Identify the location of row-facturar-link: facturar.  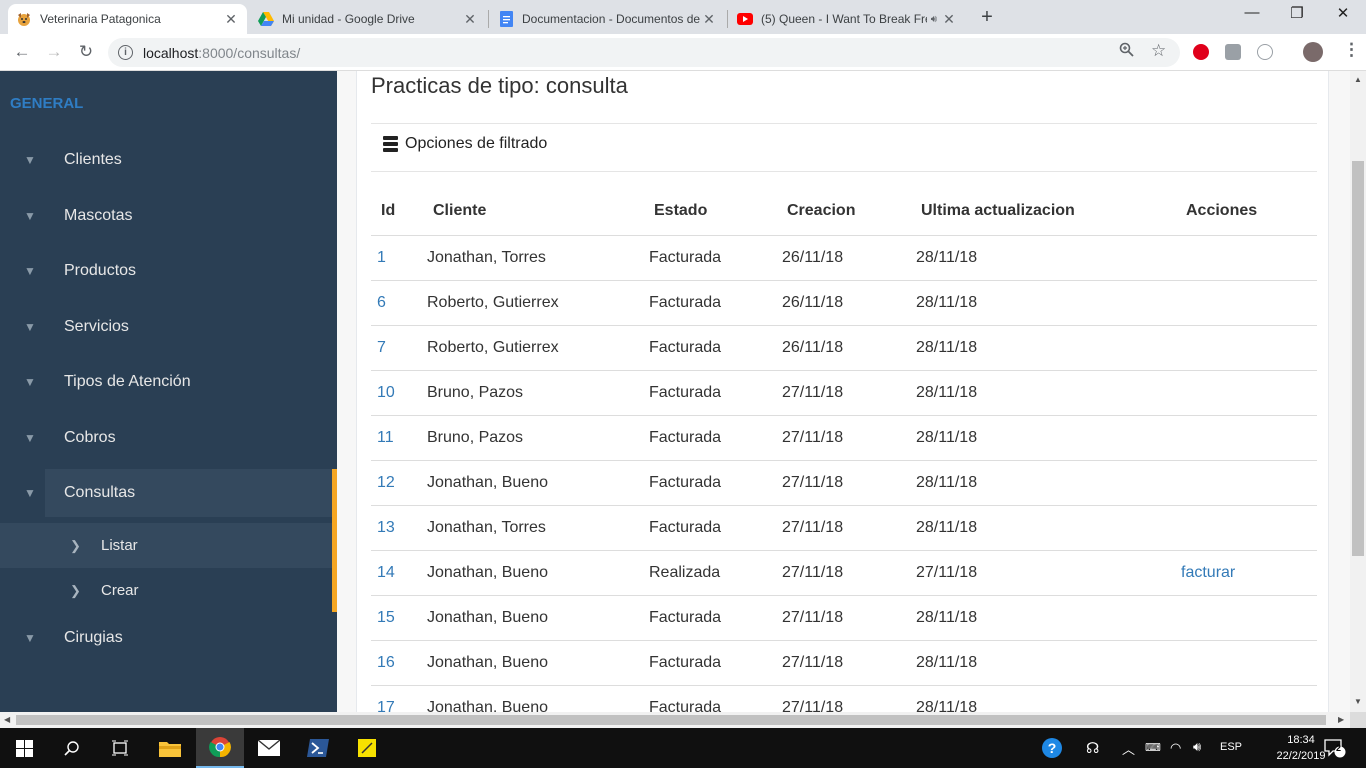
(1208, 572).